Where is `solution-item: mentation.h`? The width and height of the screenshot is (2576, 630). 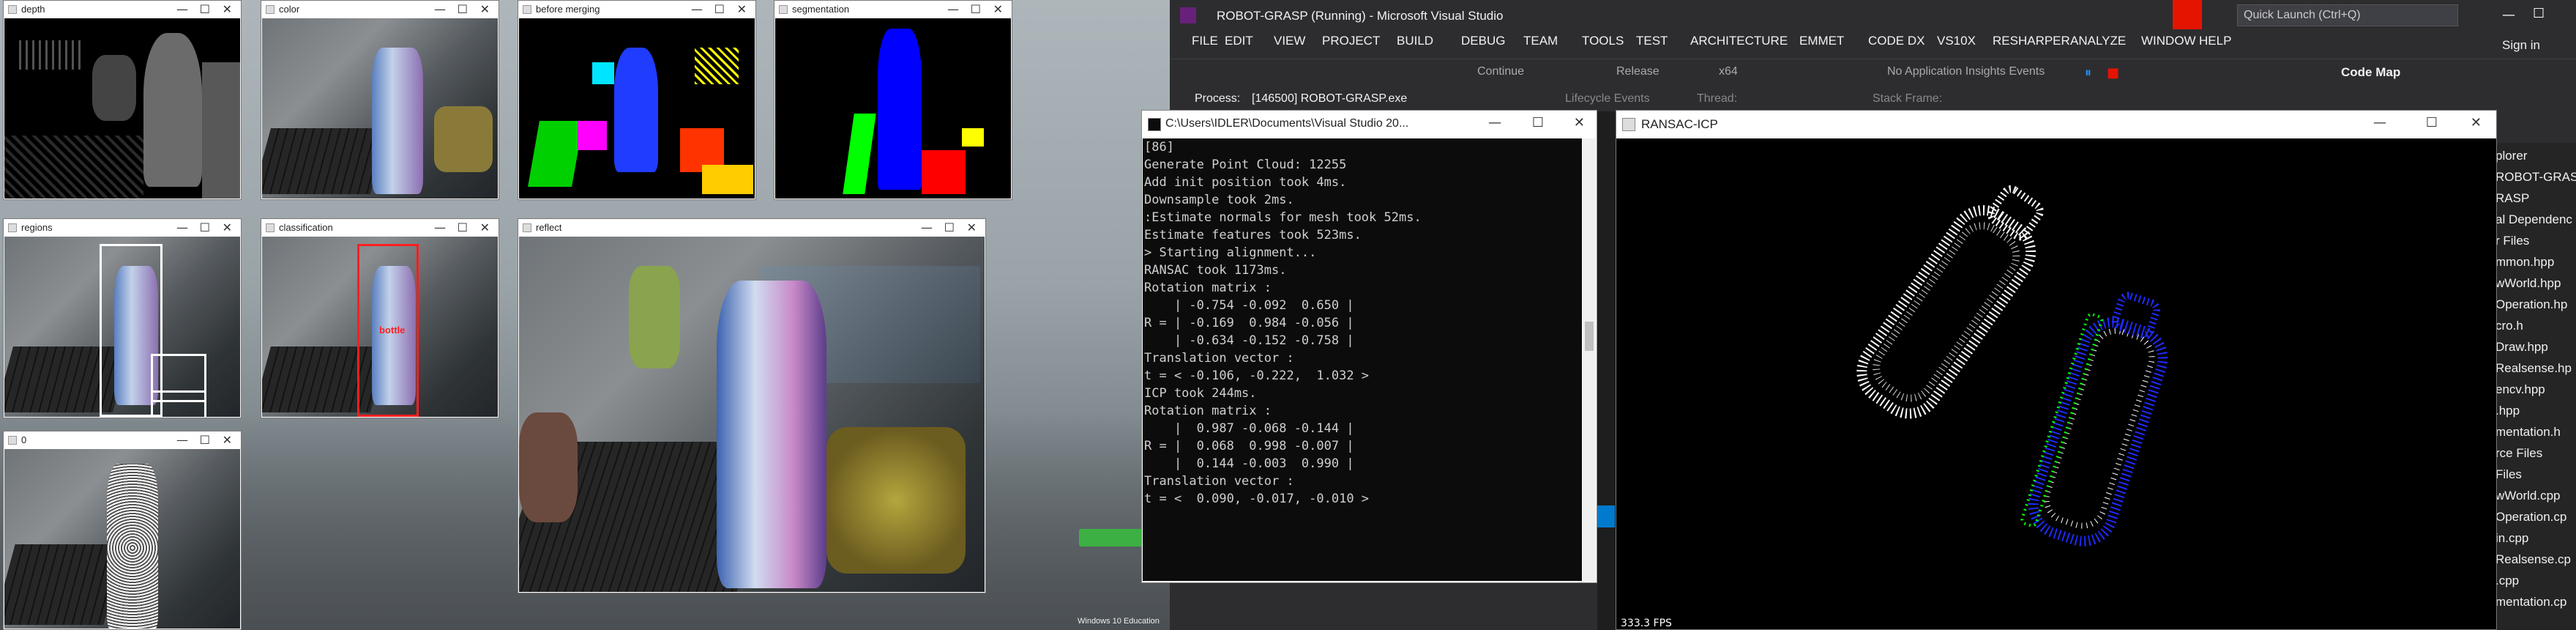 solution-item: mentation.h is located at coordinates (2528, 432).